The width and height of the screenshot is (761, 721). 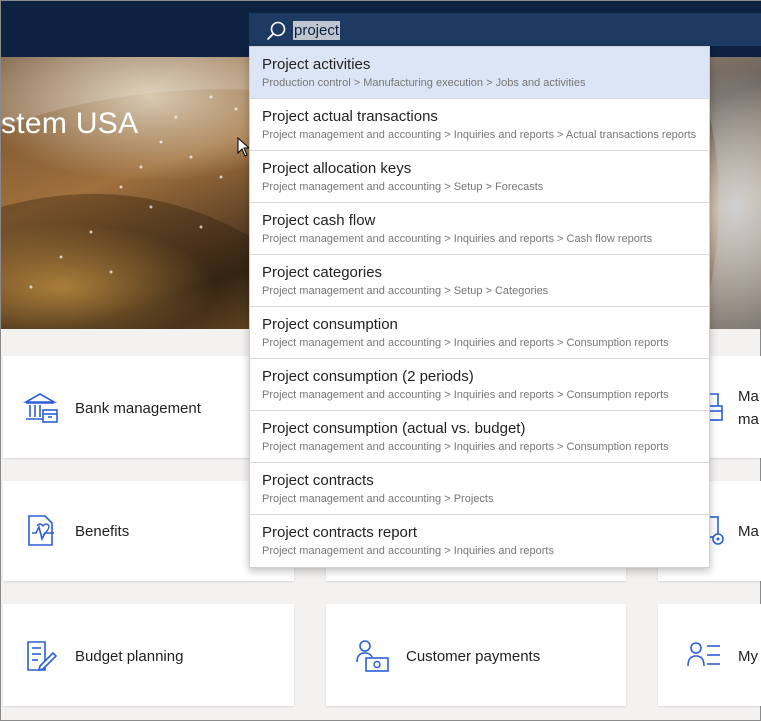 What do you see at coordinates (138, 408) in the screenshot?
I see `tile-label: Bank management` at bounding box center [138, 408].